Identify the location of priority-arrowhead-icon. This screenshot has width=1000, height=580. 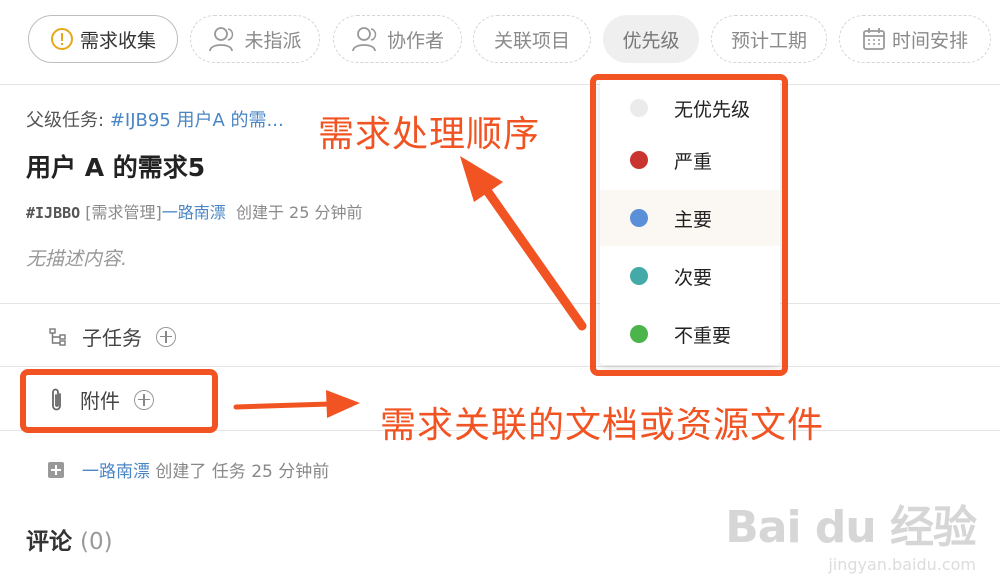
(481, 179).